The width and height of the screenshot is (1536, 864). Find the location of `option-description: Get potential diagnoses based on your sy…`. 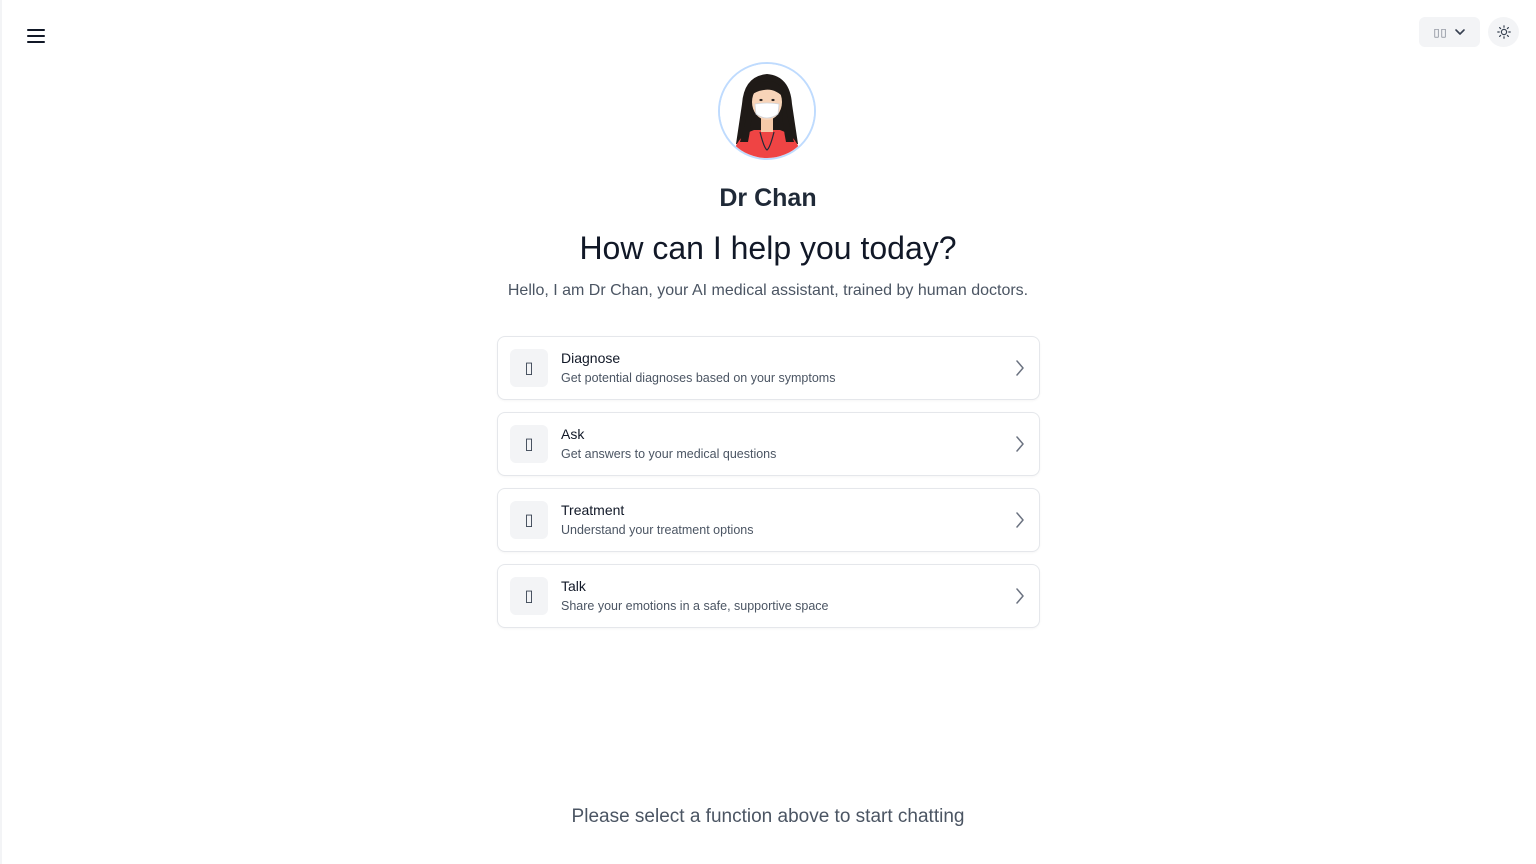

option-description: Get potential diagnoses based on your sy… is located at coordinates (698, 378).